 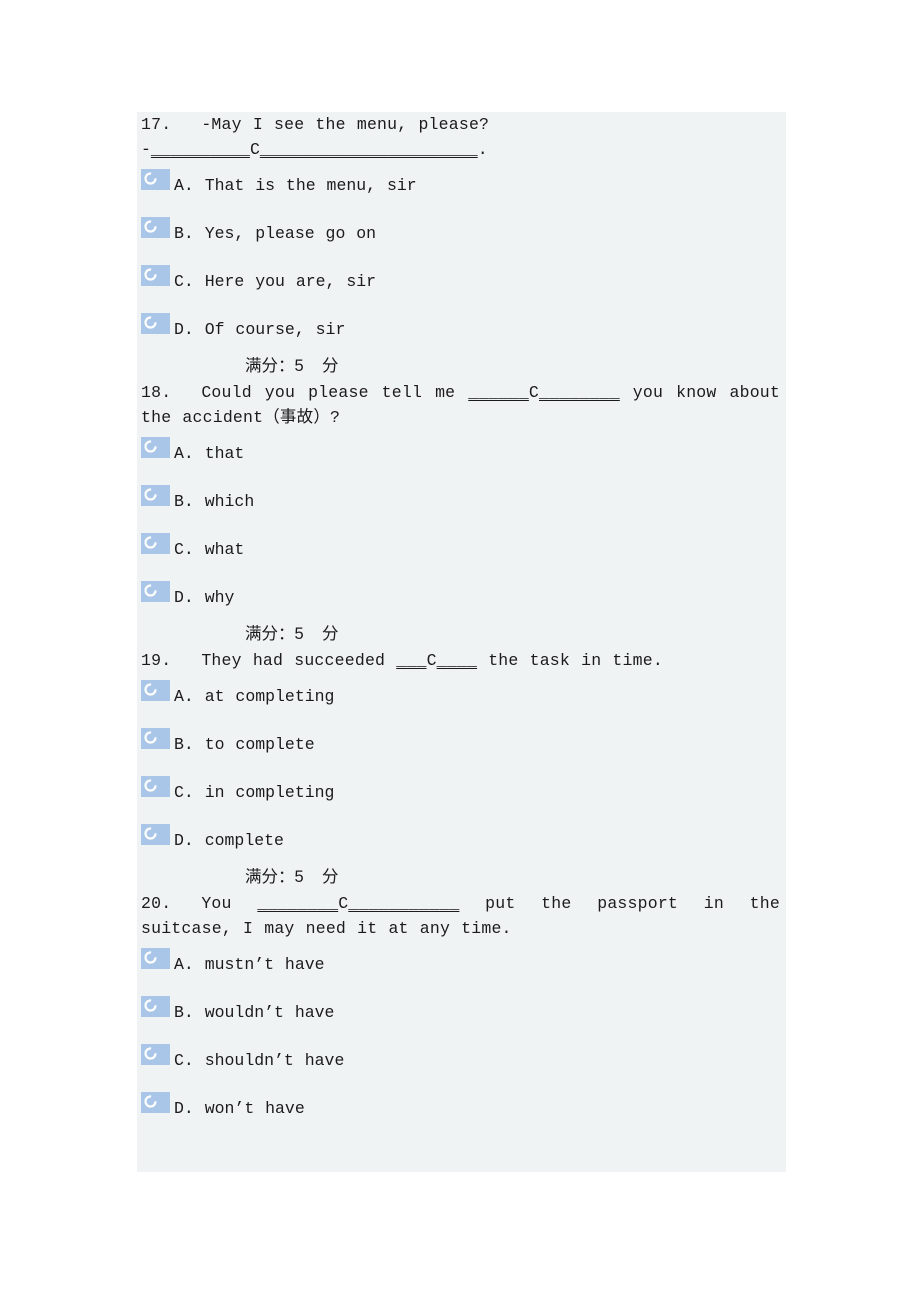 I want to click on option-row: B. to complete, so click(x=461, y=745).